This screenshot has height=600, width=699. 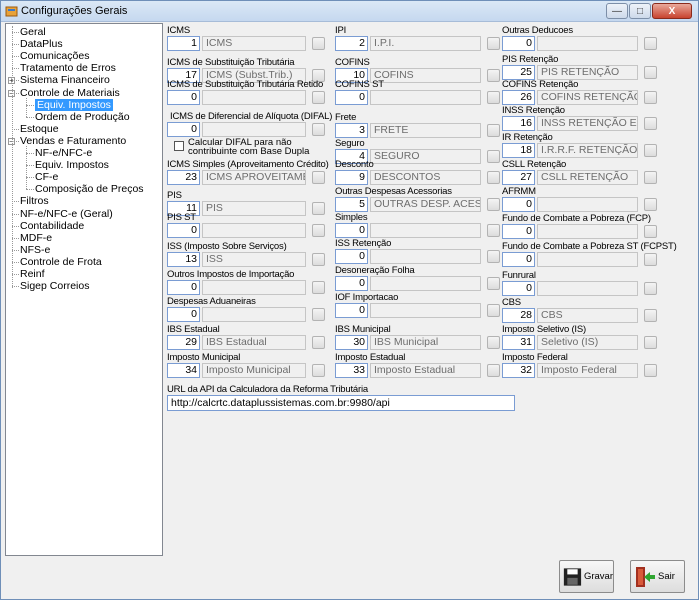 I want to click on tree-item: NF-e/NFC-e, so click(x=84, y=153).